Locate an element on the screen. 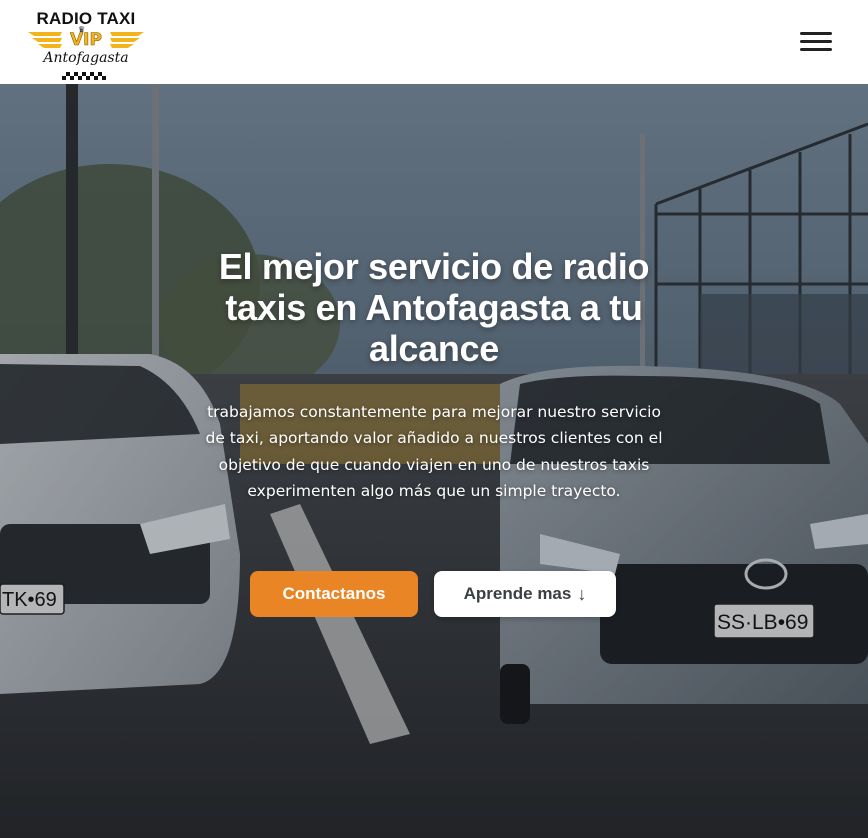 The height and width of the screenshot is (838, 868). contact-button: Contactanos is located at coordinates (334, 594).